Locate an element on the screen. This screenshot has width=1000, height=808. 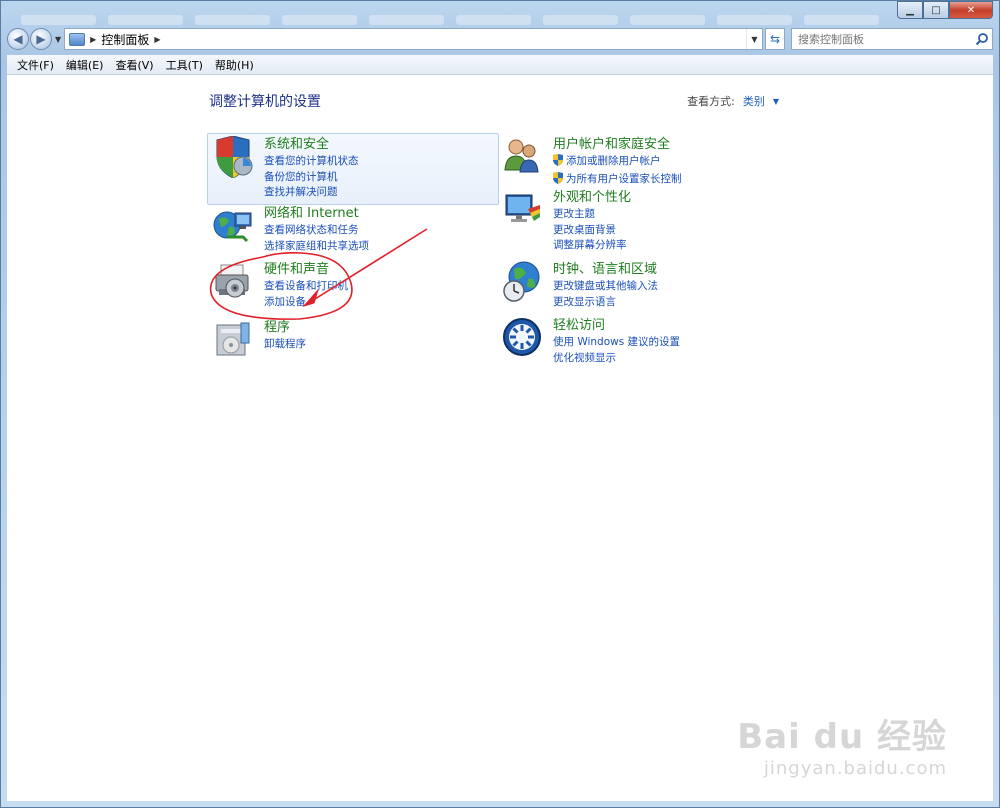
menu-help: 帮助(H) is located at coordinates (234, 65).